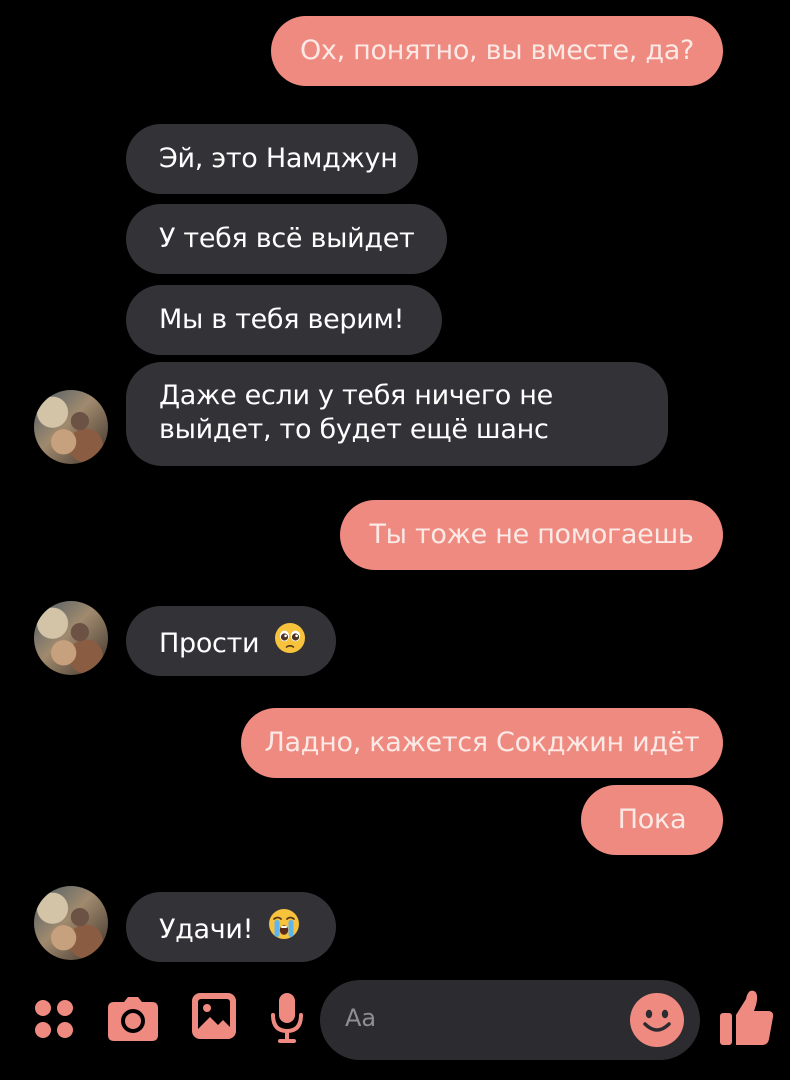 Image resolution: width=790 pixels, height=1080 pixels. I want to click on outgoing-message: Пока, so click(652, 820).